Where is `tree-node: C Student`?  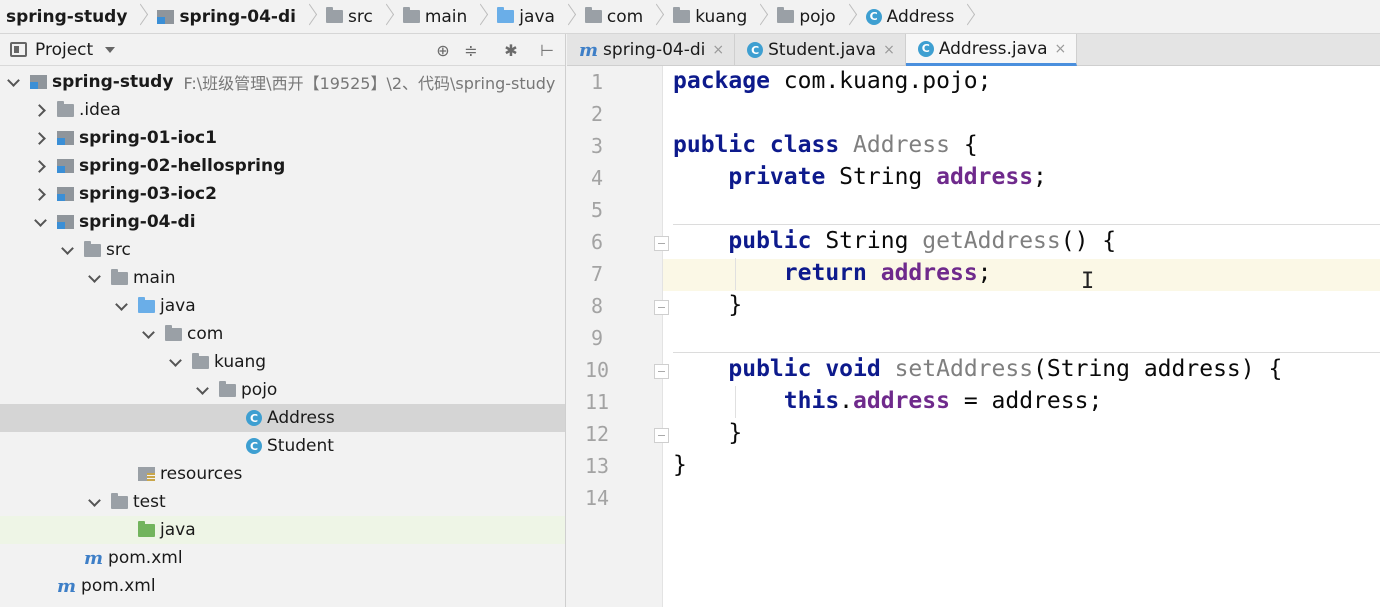 tree-node: C Student is located at coordinates (282, 446).